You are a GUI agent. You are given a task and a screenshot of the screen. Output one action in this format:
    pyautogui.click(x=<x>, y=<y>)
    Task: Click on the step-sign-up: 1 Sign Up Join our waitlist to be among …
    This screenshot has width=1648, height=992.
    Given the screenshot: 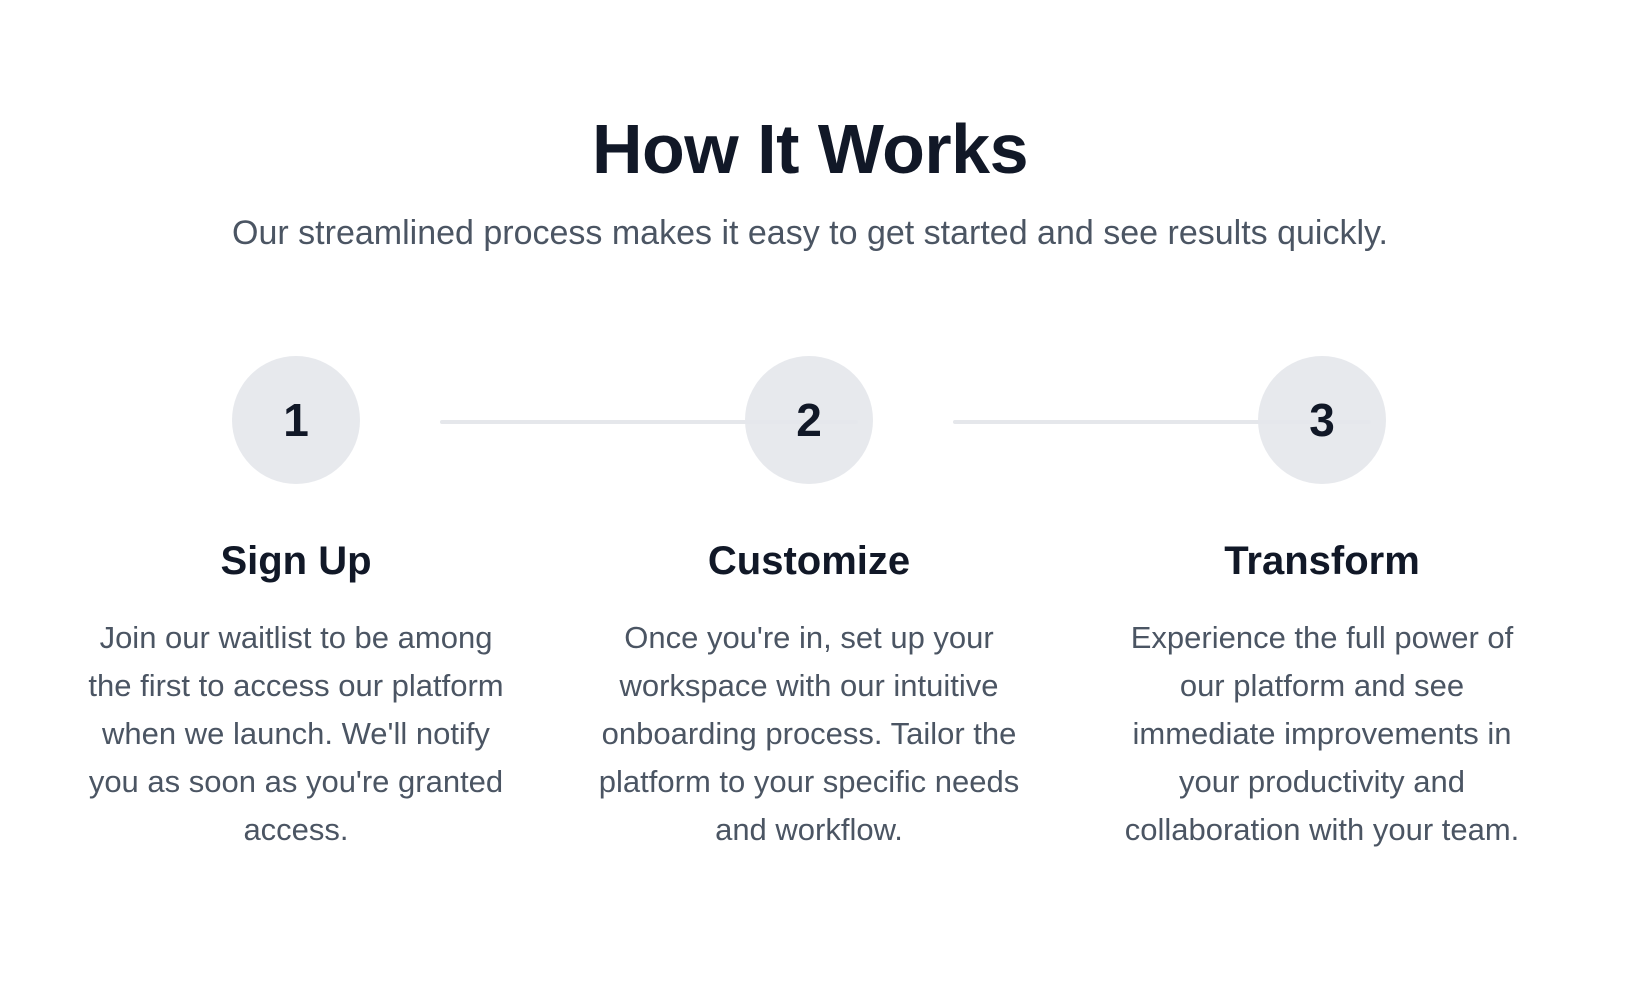 What is the action you would take?
    pyautogui.click(x=296, y=605)
    